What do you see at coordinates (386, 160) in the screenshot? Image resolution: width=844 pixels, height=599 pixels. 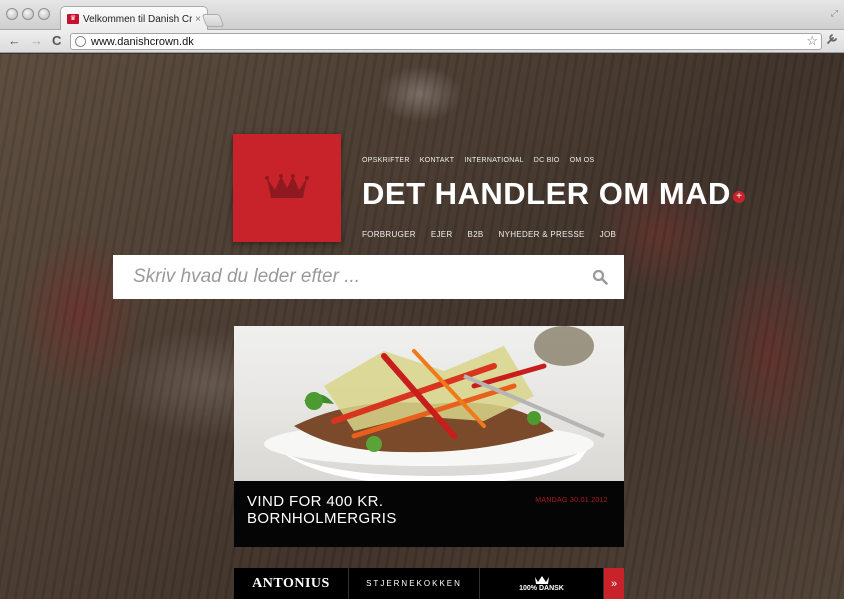 I see `nav-link-opskrifter: OPSKRIFTER` at bounding box center [386, 160].